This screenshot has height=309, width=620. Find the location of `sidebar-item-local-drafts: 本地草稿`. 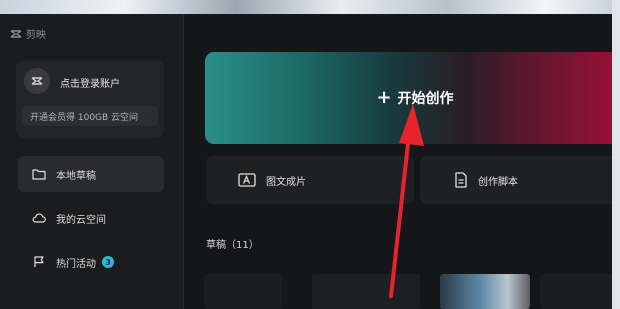

sidebar-item-local-drafts: 本地草稿 is located at coordinates (91, 174).